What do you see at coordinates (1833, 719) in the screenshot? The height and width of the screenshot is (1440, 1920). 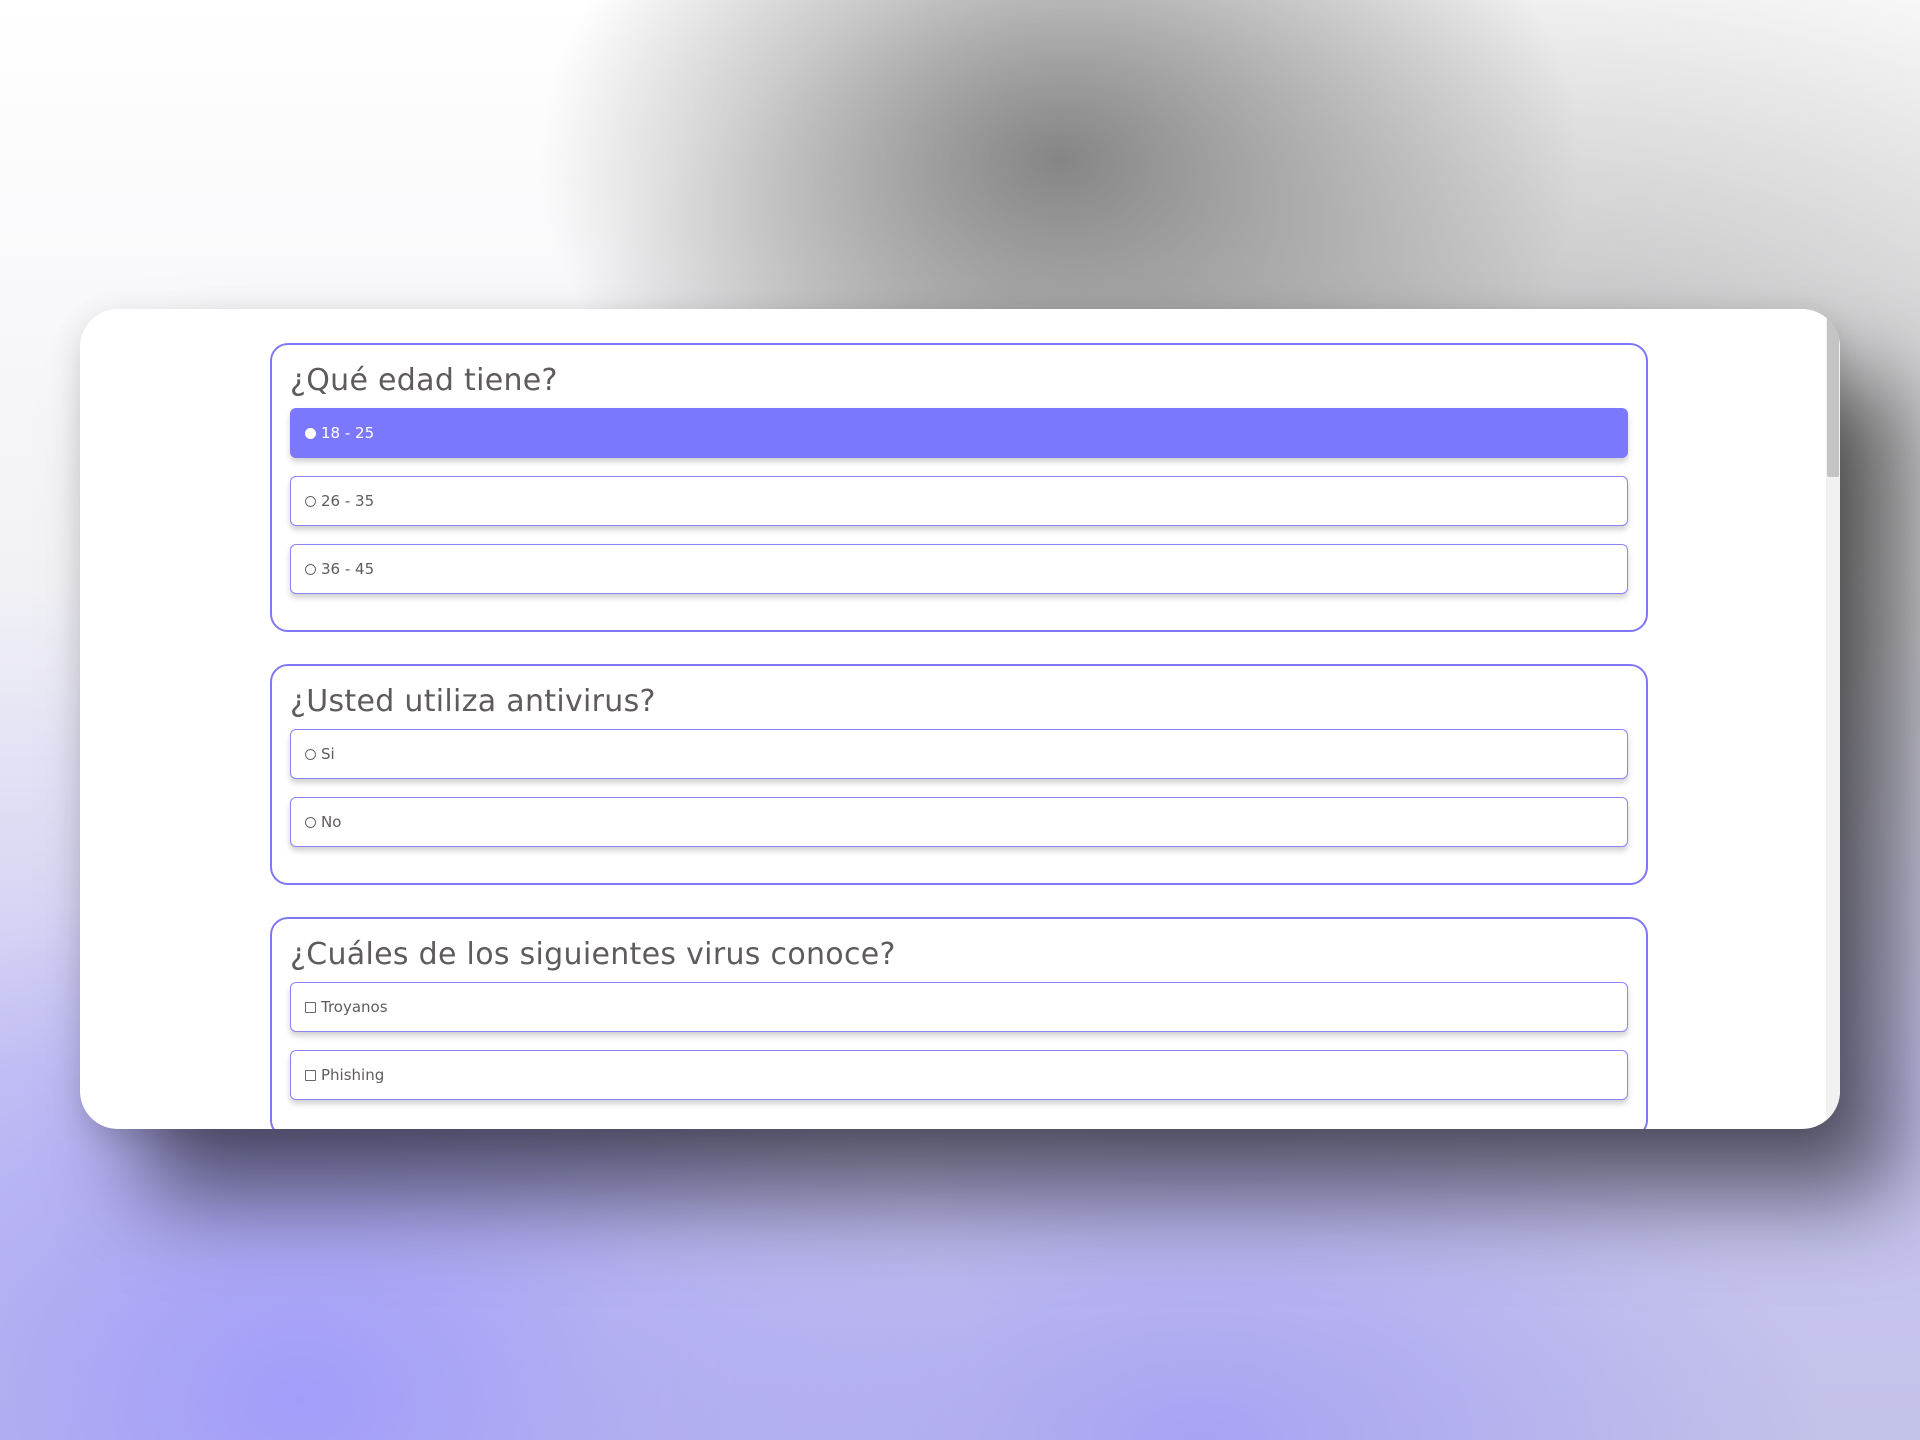 I see `vertical-scrollbar` at bounding box center [1833, 719].